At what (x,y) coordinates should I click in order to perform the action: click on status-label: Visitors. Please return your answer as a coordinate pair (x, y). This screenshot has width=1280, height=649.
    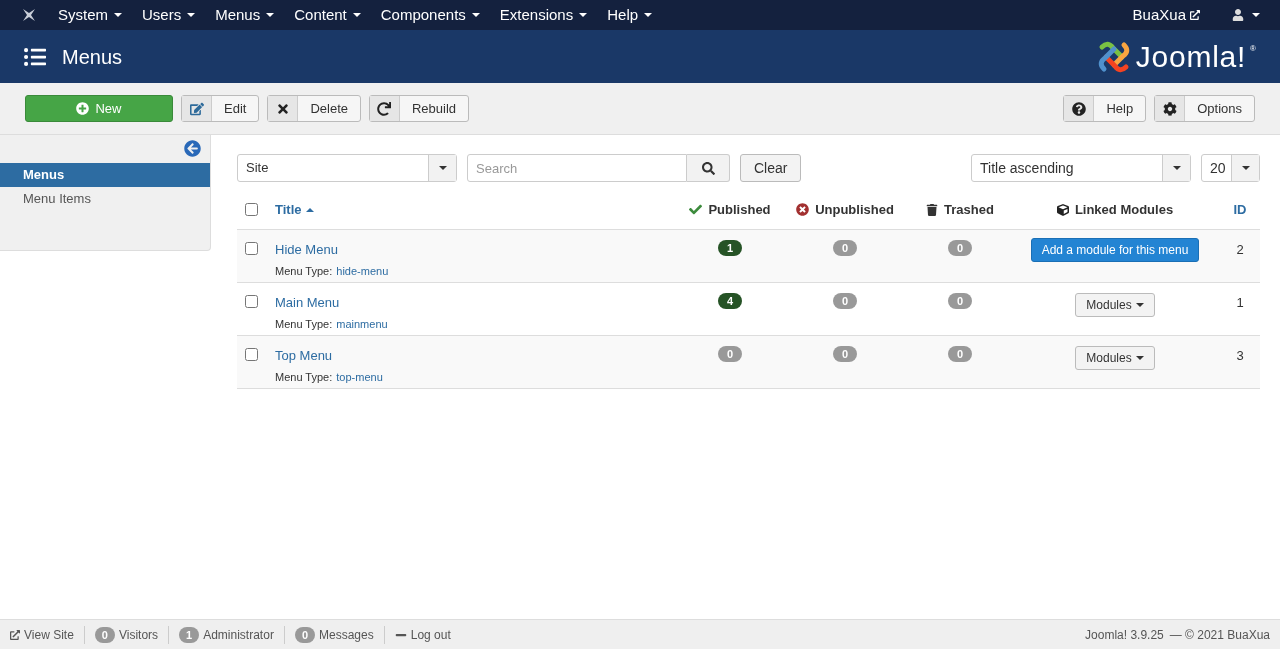
    Looking at the image, I should click on (138, 634).